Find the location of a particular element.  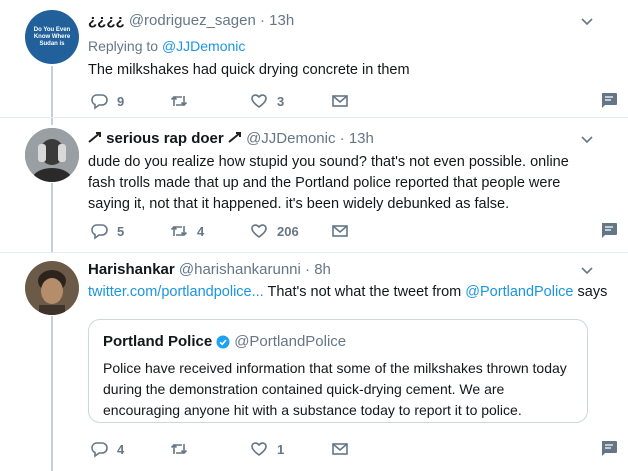

avatar: Do You Even Know Where Sudan is is located at coordinates (52, 37).